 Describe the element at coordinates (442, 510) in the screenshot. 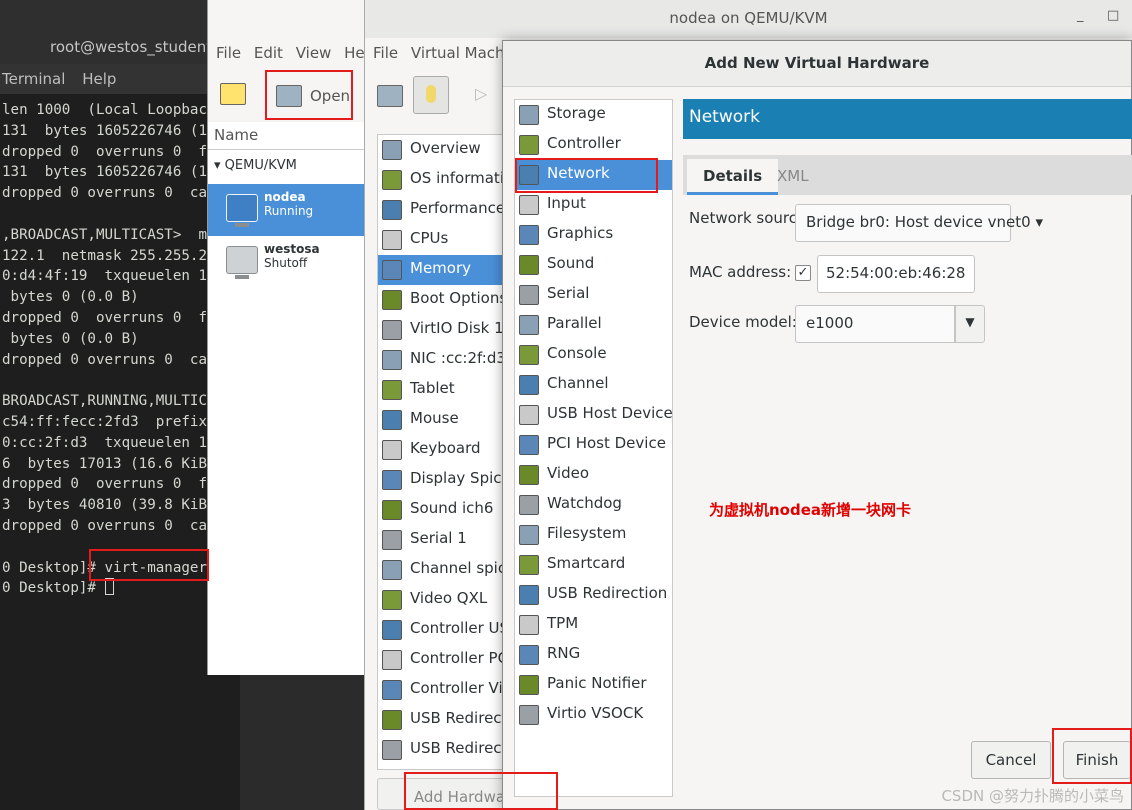

I see `vm-hardware-item: Sound ich6` at that location.